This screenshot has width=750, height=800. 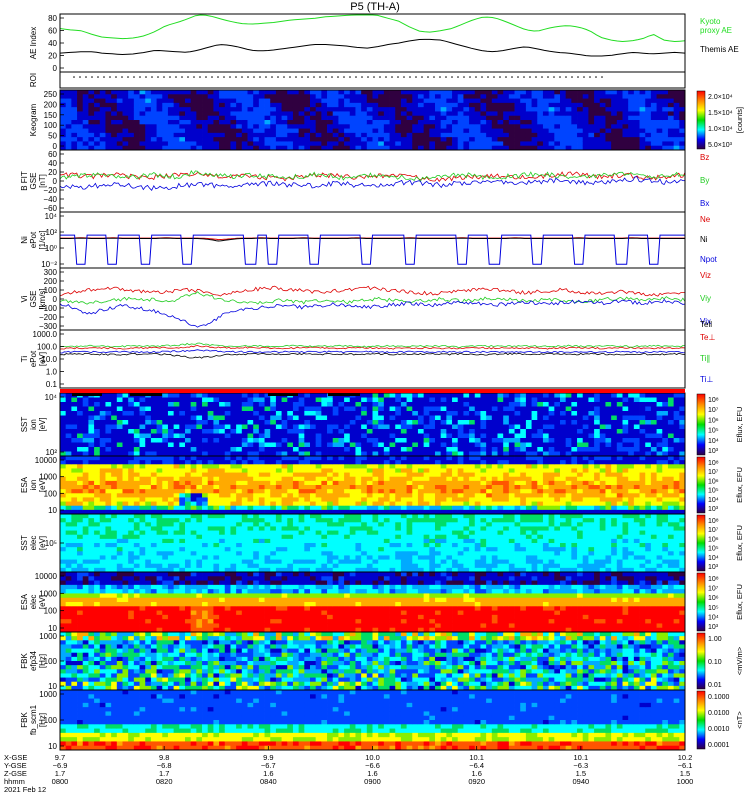 I want to click on ylabel-roi: ROI, so click(x=33, y=80).